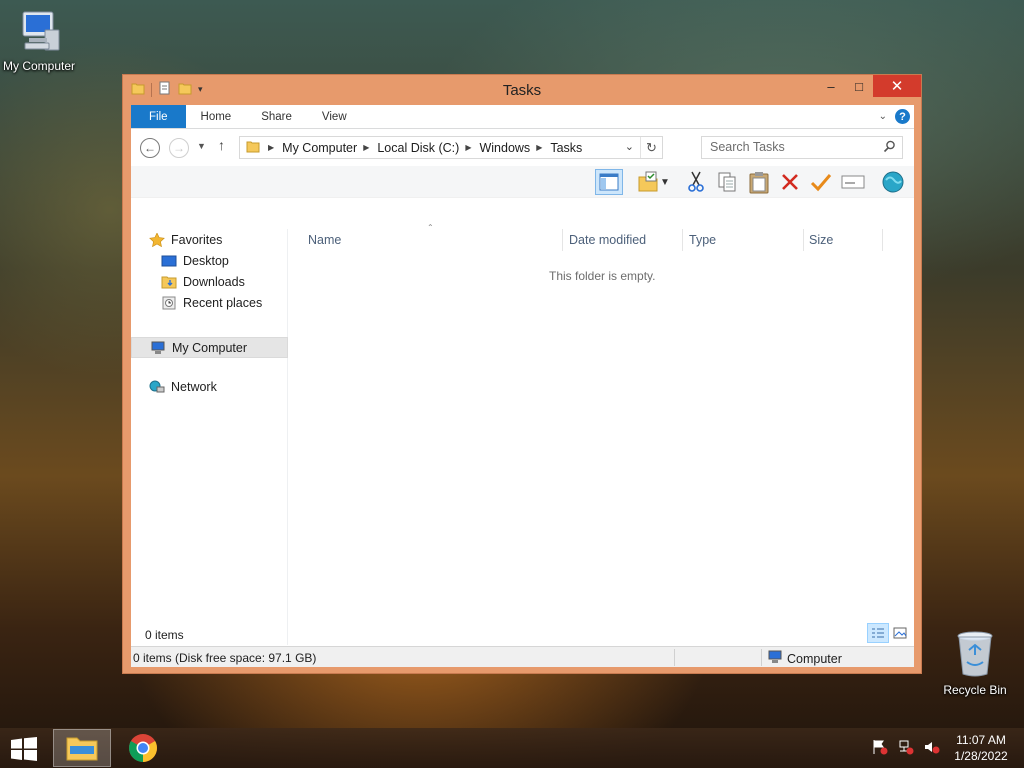 The height and width of the screenshot is (768, 1024). Describe the element at coordinates (179, 148) in the screenshot. I see `forward-button: →` at that location.